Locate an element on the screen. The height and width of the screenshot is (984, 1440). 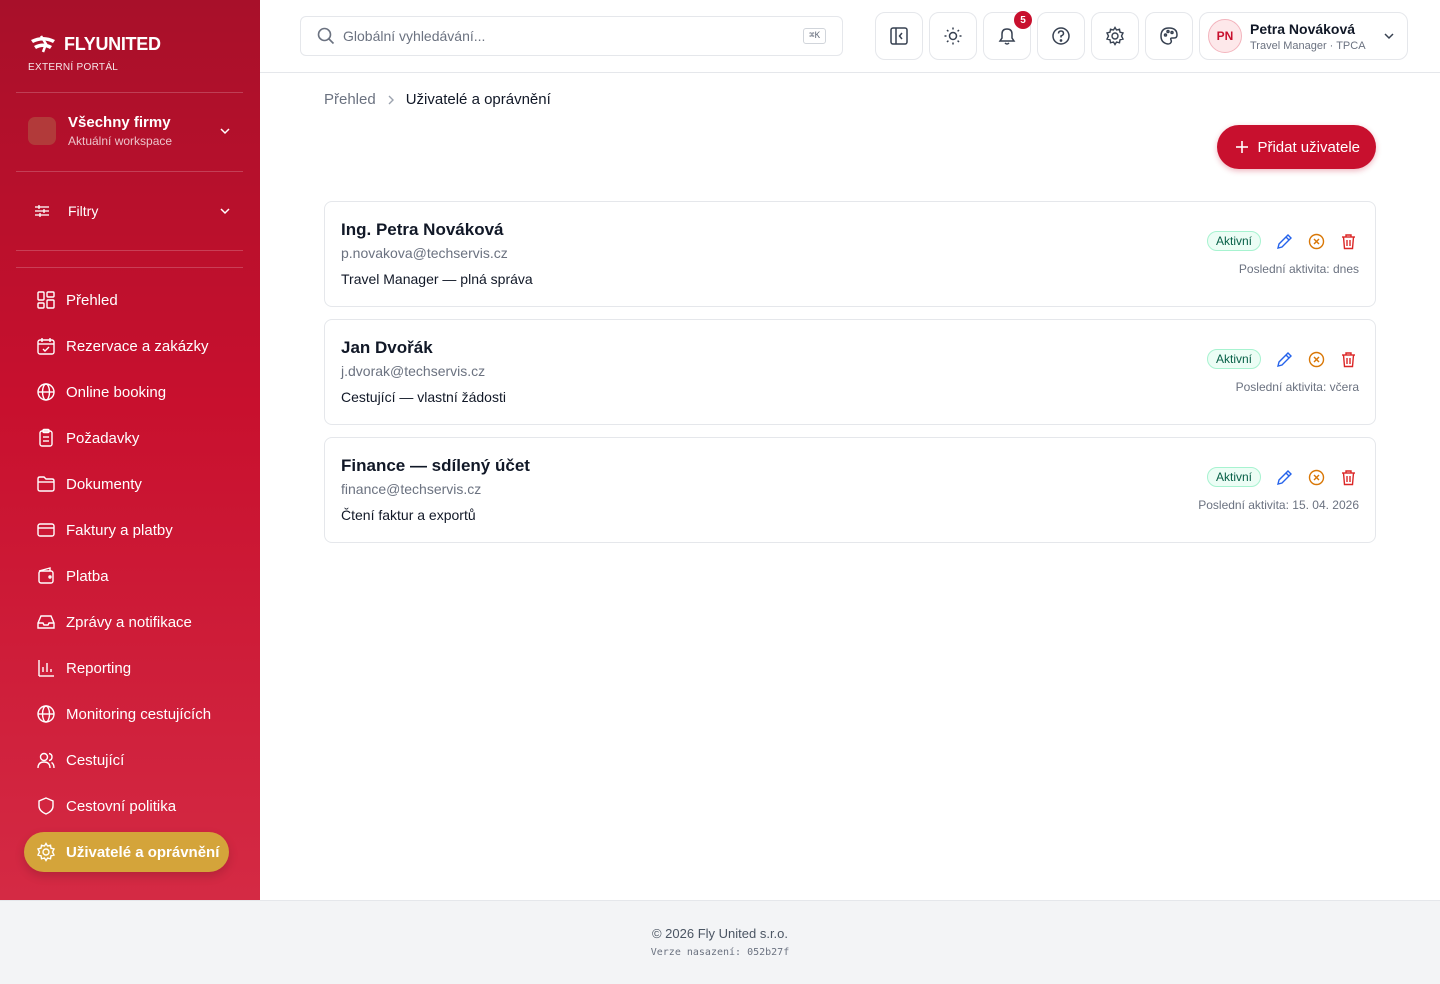
footer-copyright: © 2026 Fly United s.r.o. is located at coordinates (720, 933).